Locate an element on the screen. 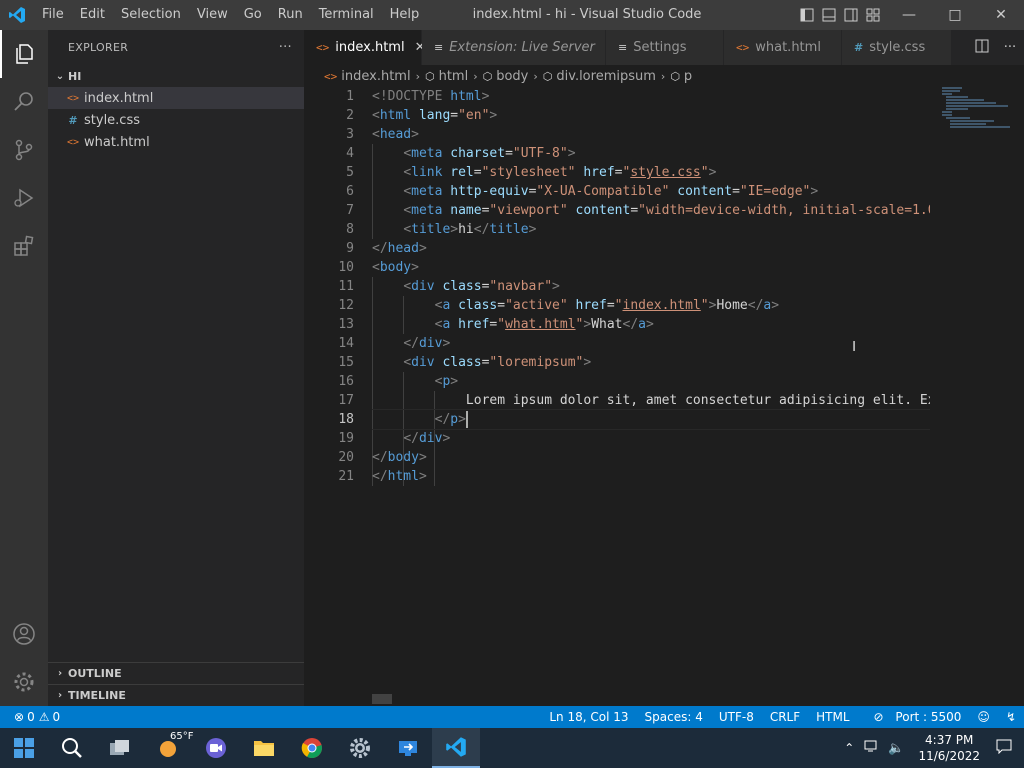 Image resolution: width=1024 pixels, height=768 pixels. system-tray: ⌃ 🔈 4:37 PM 11/6/2022 is located at coordinates (931, 748).